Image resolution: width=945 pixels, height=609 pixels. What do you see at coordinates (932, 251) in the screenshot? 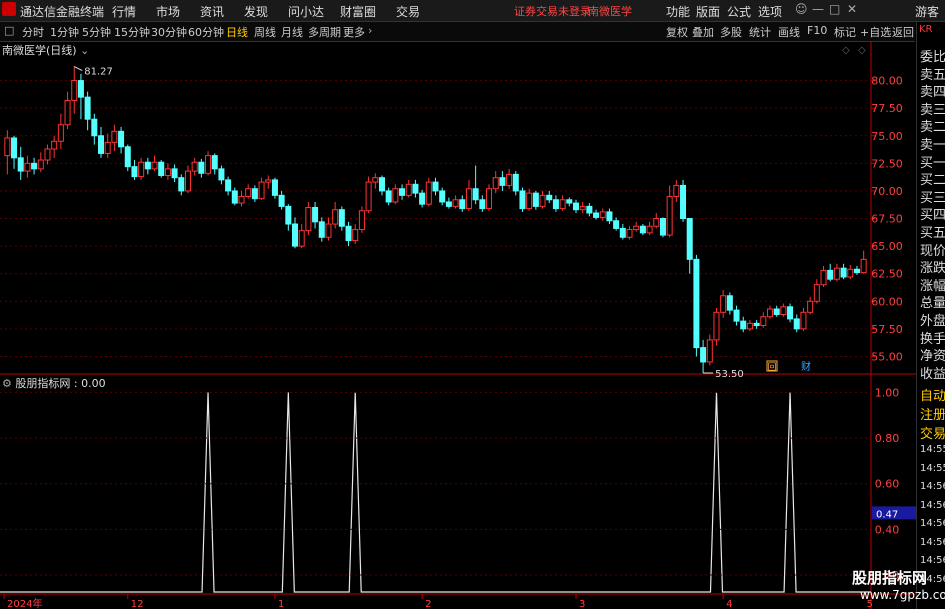
I see `quote-label: 现价` at bounding box center [932, 251].